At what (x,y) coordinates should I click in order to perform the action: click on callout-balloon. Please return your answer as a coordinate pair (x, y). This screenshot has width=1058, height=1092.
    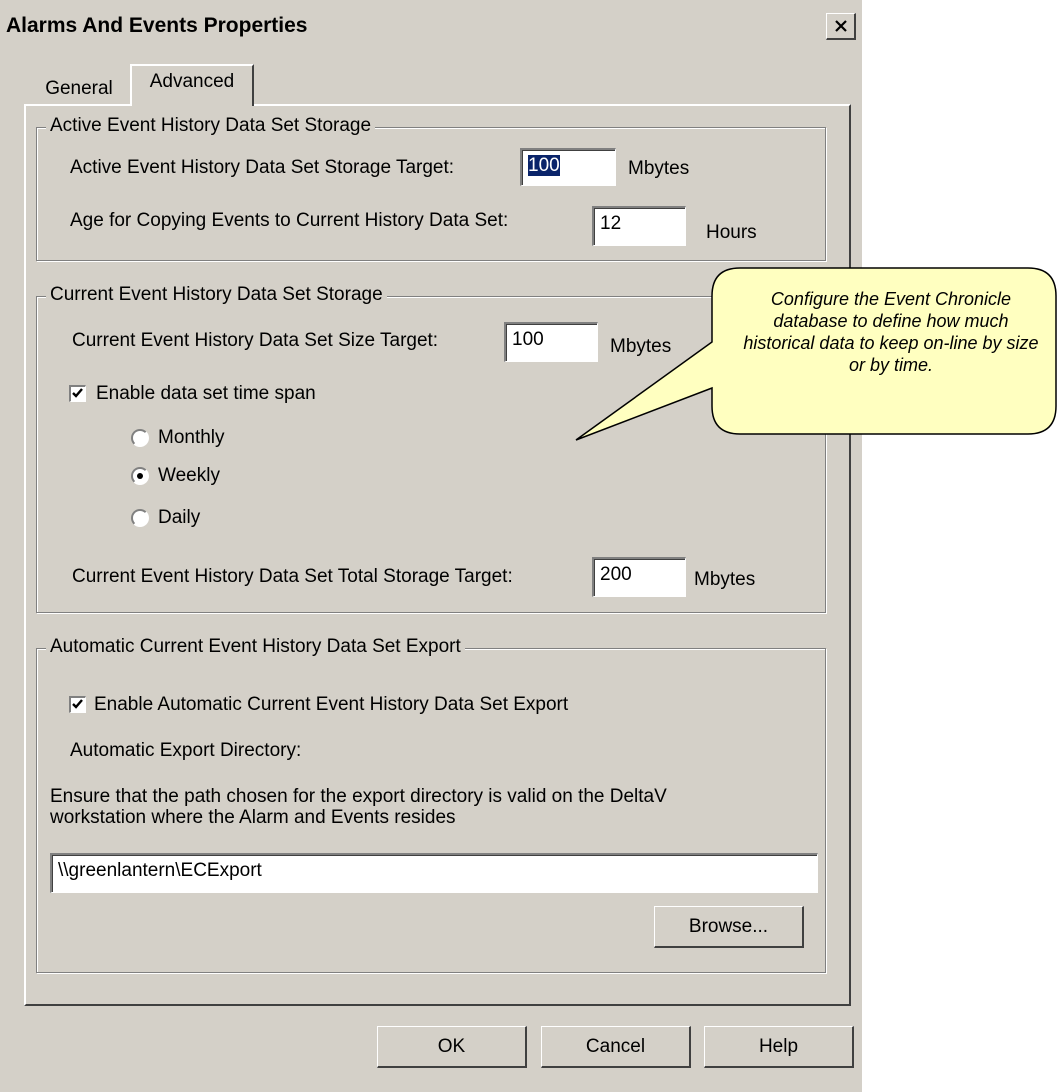
    Looking at the image, I should click on (816, 354).